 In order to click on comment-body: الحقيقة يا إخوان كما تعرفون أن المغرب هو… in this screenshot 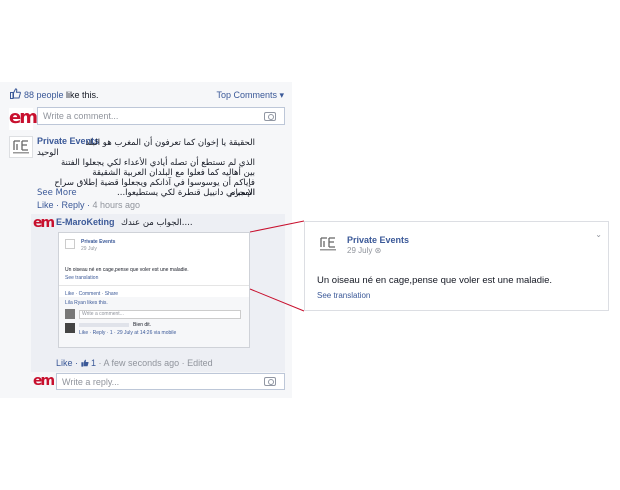, I will do `click(146, 143)`.